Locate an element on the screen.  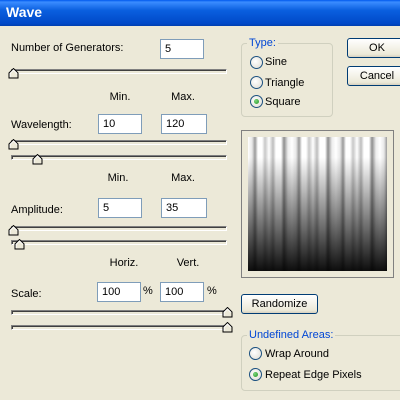
wavelength-max-slider-track is located at coordinates (119, 157).